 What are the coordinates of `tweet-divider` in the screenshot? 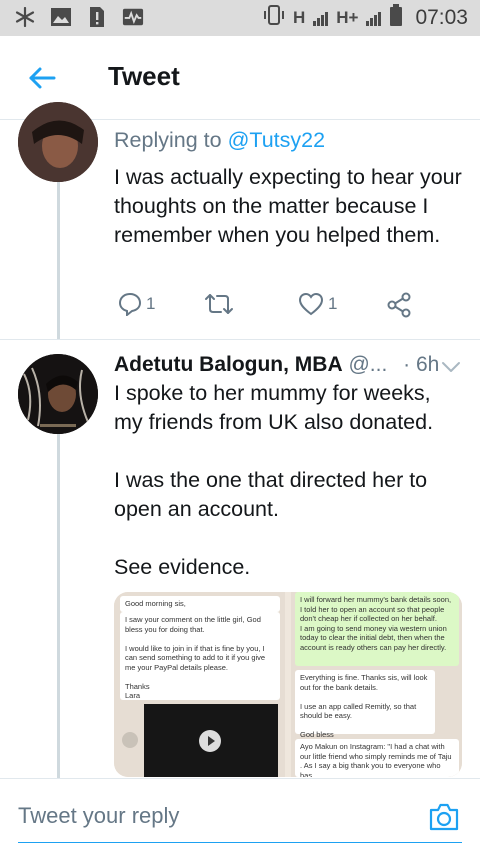 It's located at (240, 339).